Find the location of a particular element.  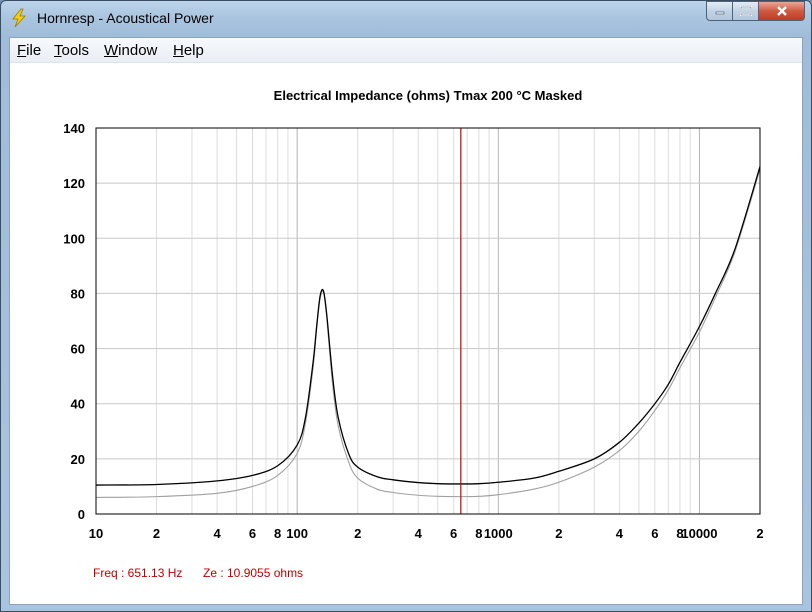

x-tick-label: 1000 is located at coordinates (498, 533).